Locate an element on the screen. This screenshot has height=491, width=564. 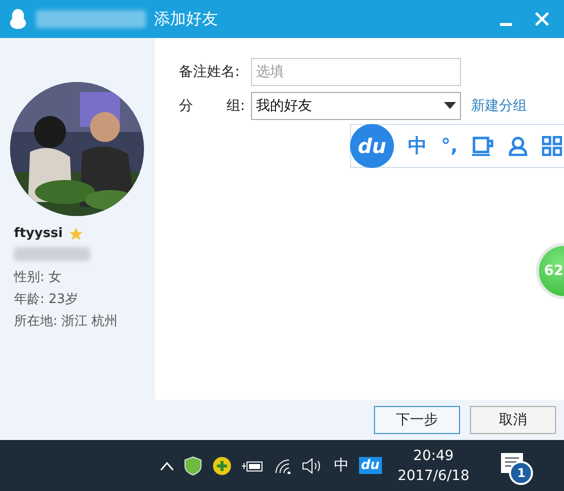
dropdown-arrow-icon is located at coordinates (450, 106).